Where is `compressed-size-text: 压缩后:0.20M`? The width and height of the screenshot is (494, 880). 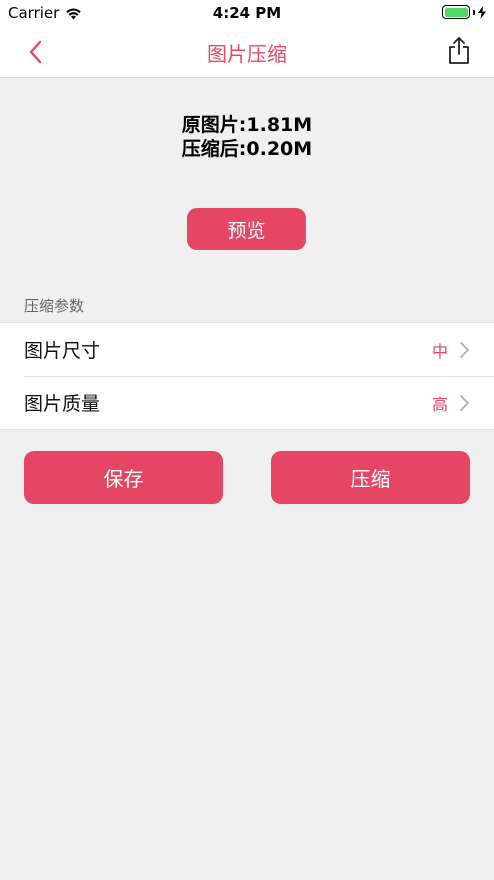
compressed-size-text: 压缩后:0.20M is located at coordinates (247, 149).